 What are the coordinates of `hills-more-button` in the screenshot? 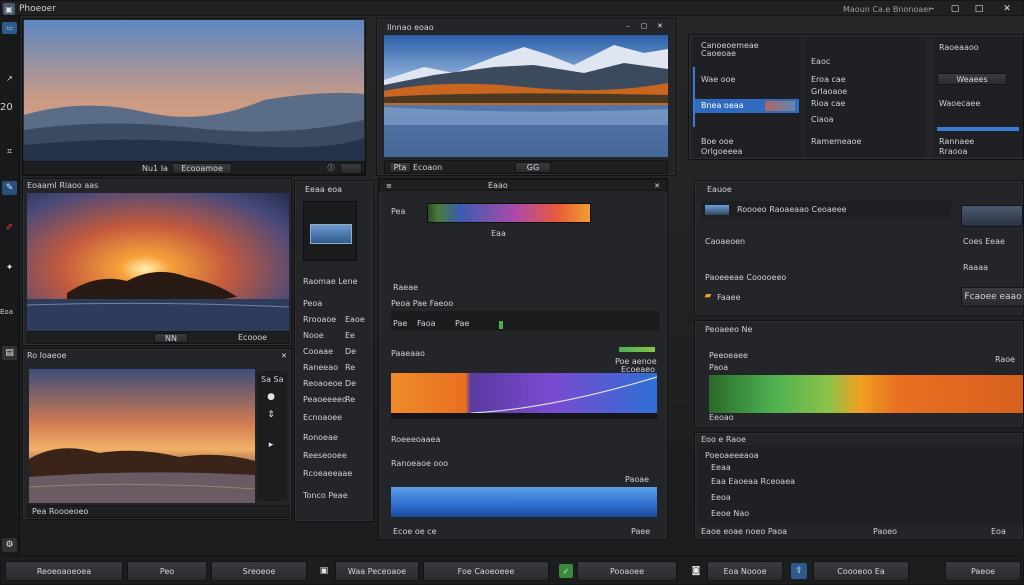 It's located at (351, 168).